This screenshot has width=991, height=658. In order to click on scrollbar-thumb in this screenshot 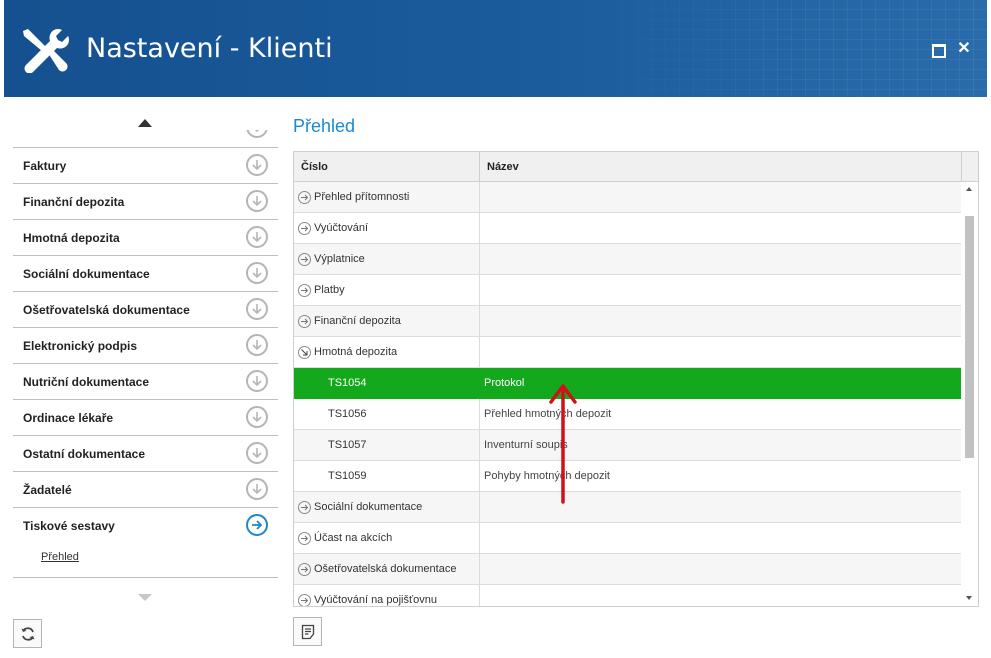, I will do `click(969, 337)`.